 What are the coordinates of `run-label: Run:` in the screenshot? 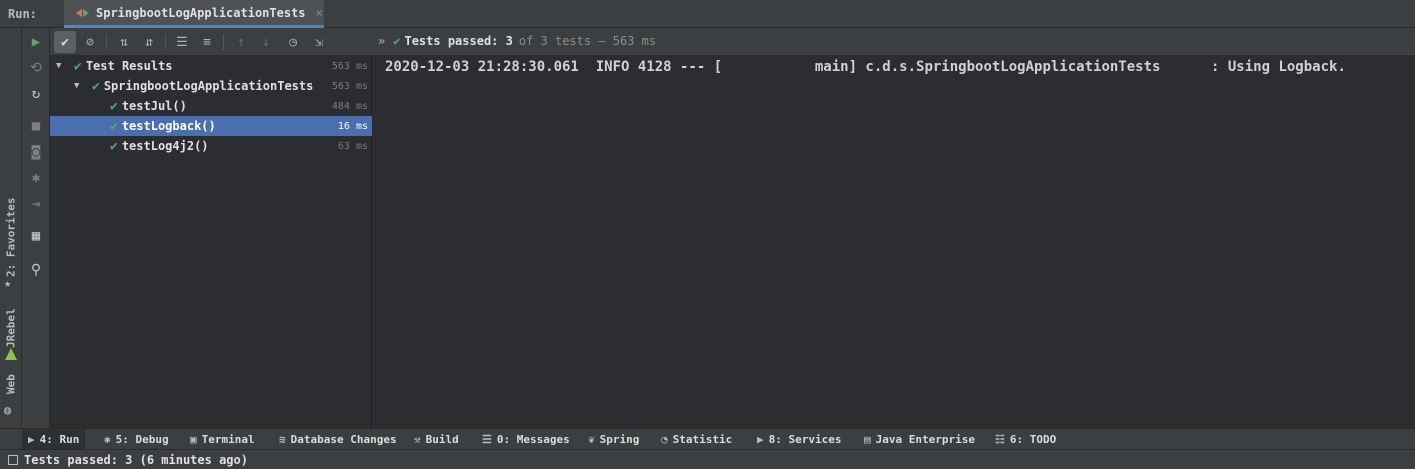 It's located at (22, 14).